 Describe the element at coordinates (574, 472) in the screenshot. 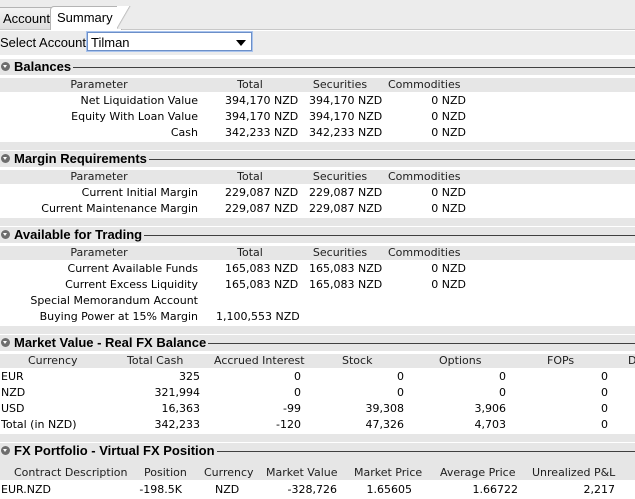

I see `col-unrealized-pnl: Unrealized P&L` at that location.